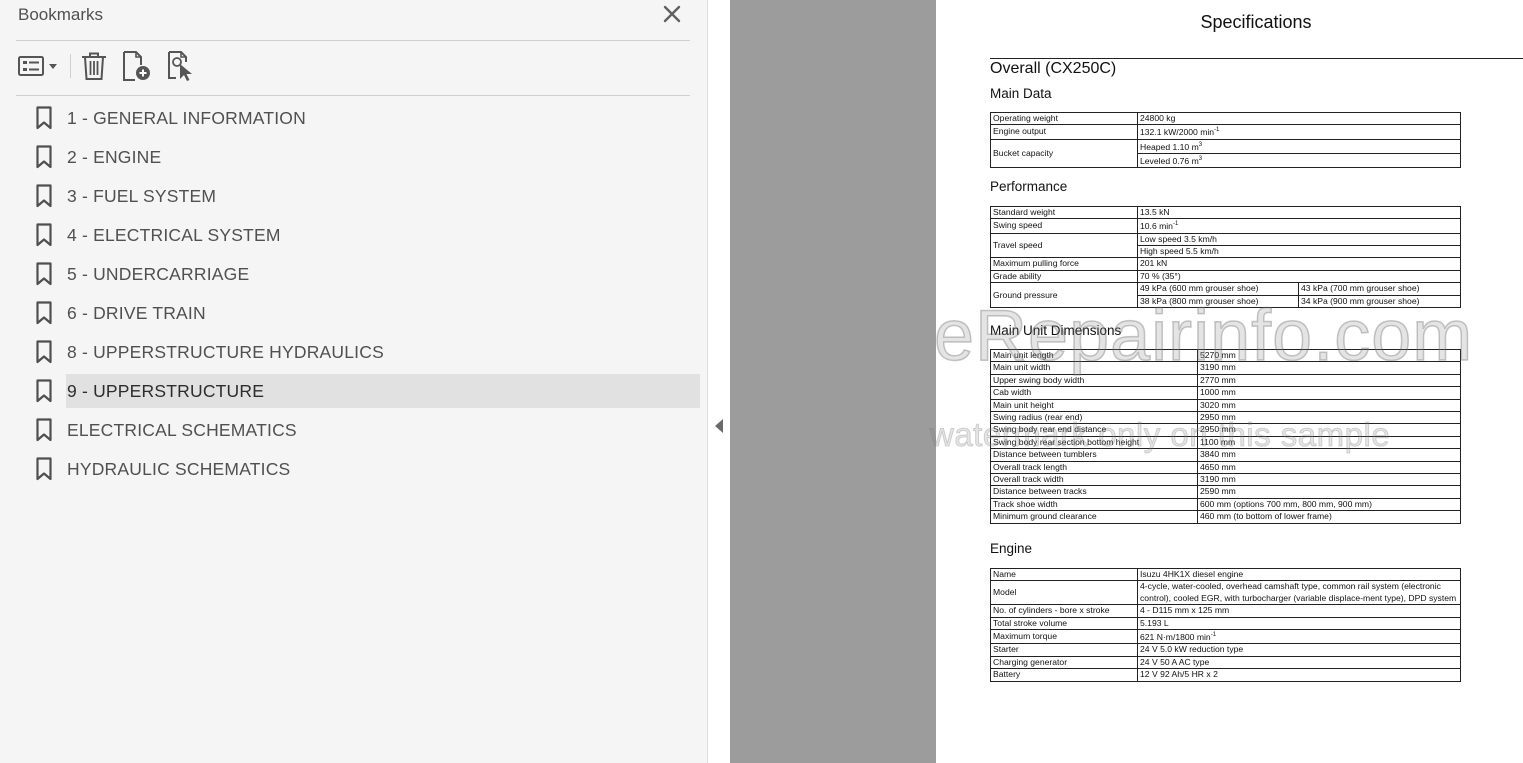  I want to click on bookmark-label: 8 - UPPERSTRUCTURE HYDRAULICS, so click(225, 352).